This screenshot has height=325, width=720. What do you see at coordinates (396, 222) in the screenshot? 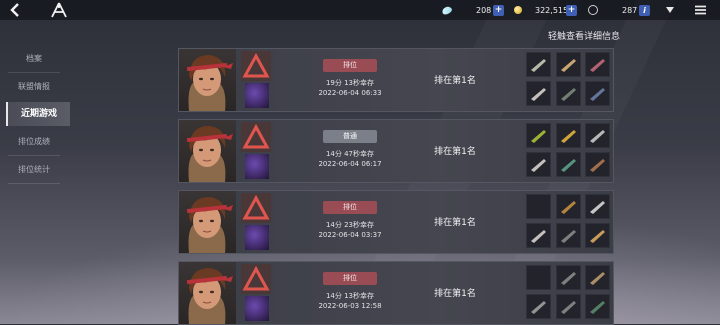
I see `match-row: 排位 14分 23秒幸存 2022-06-04 03:37 排在第1名` at bounding box center [396, 222].